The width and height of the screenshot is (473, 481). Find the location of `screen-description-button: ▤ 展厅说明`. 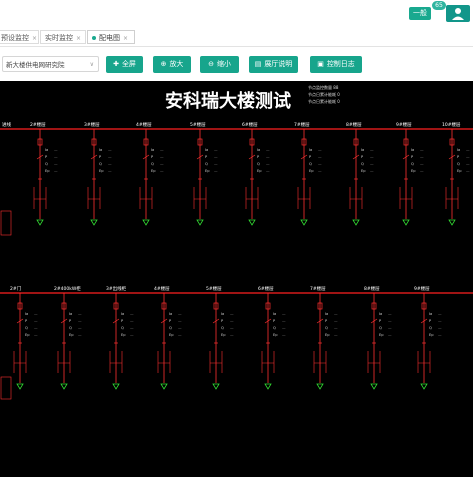

screen-description-button: ▤ 展厅说明 is located at coordinates (273, 64).